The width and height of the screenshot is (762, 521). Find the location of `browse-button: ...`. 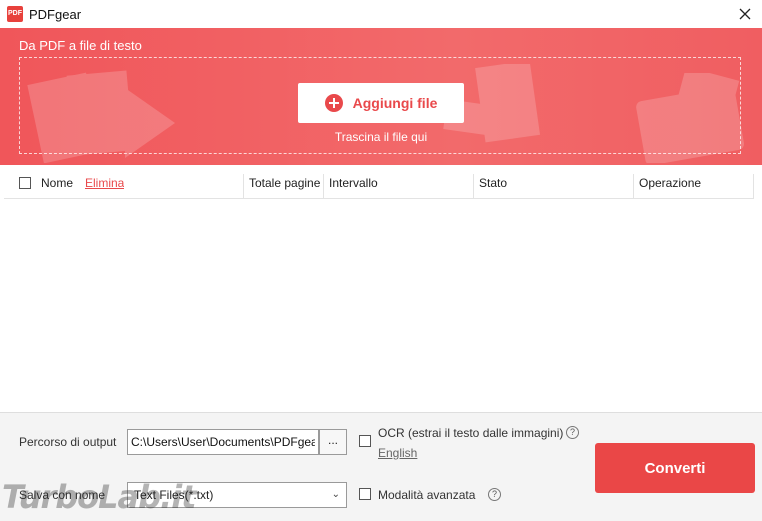

browse-button: ... is located at coordinates (333, 442).